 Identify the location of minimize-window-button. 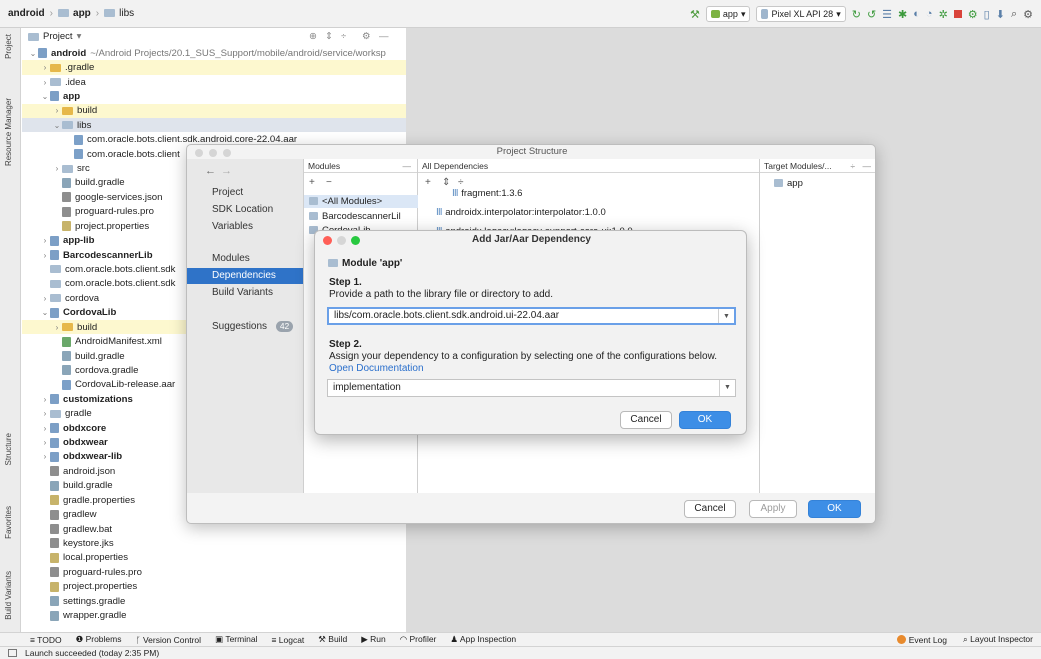
(213, 153).